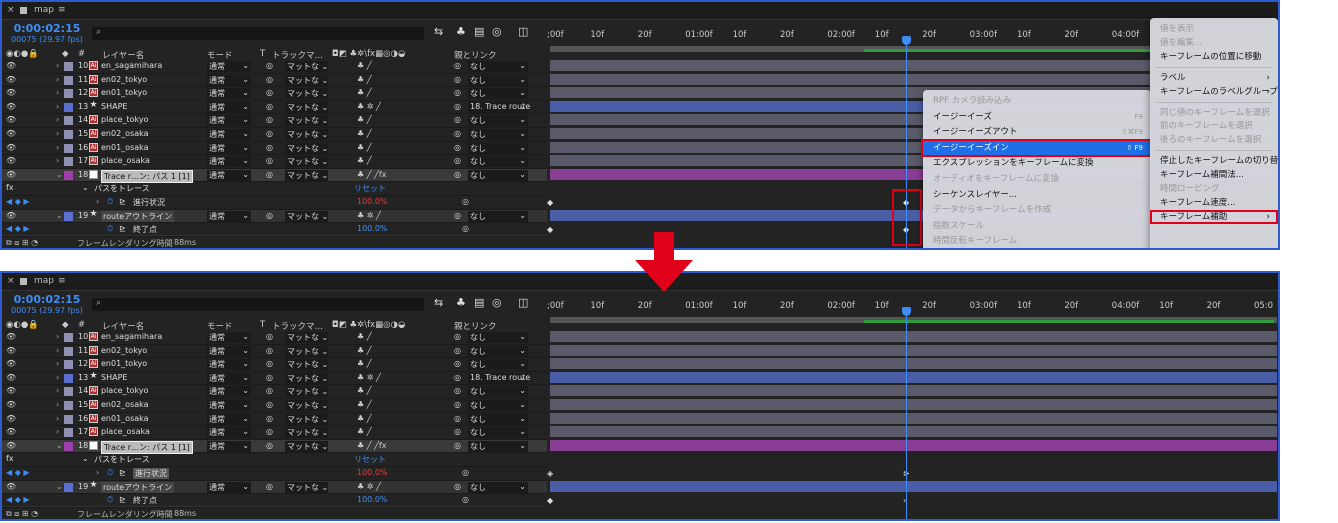 This screenshot has height=523, width=1338. I want to click on panel-menu-icon: ≡, so click(62, 281).